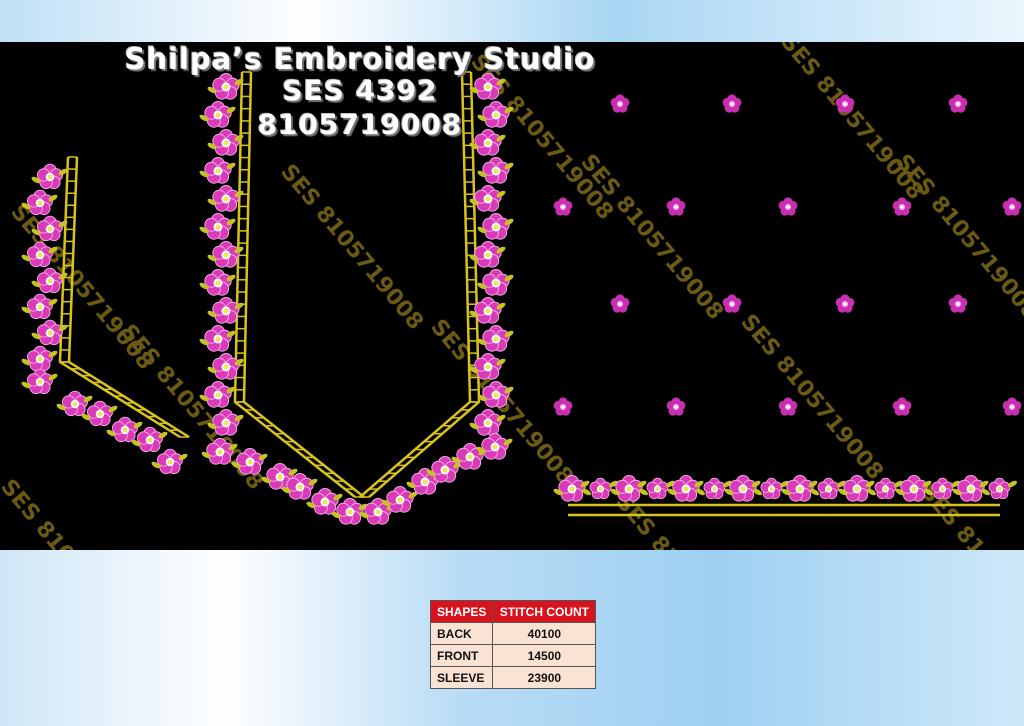  What do you see at coordinates (461, 677) in the screenshot?
I see `shape-cell: SLEEVE` at bounding box center [461, 677].